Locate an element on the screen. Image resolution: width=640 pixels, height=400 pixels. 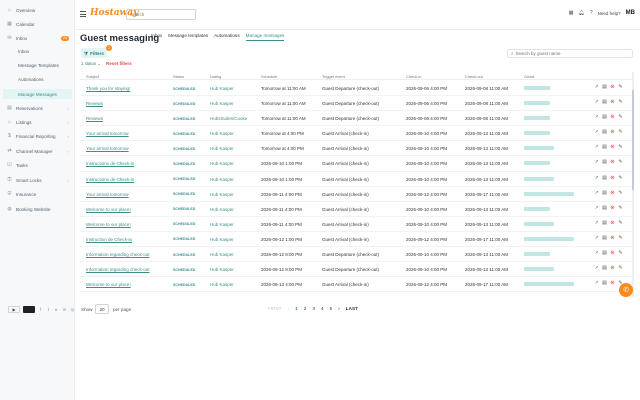
search-input is located at coordinates (162, 14).